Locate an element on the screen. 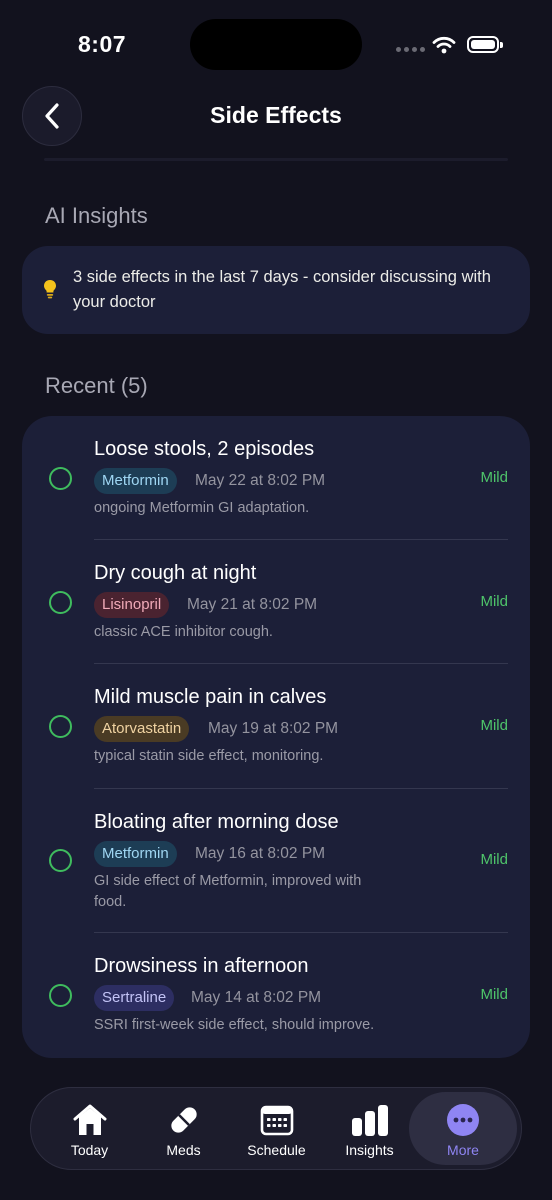 The width and height of the screenshot is (552, 1200). house-icon is located at coordinates (90, 1120).